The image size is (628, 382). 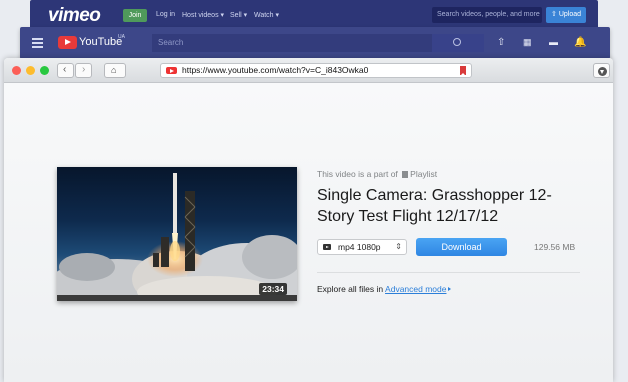 What do you see at coordinates (415, 289) in the screenshot?
I see `advanced-mode-link: Advanced mode` at bounding box center [415, 289].